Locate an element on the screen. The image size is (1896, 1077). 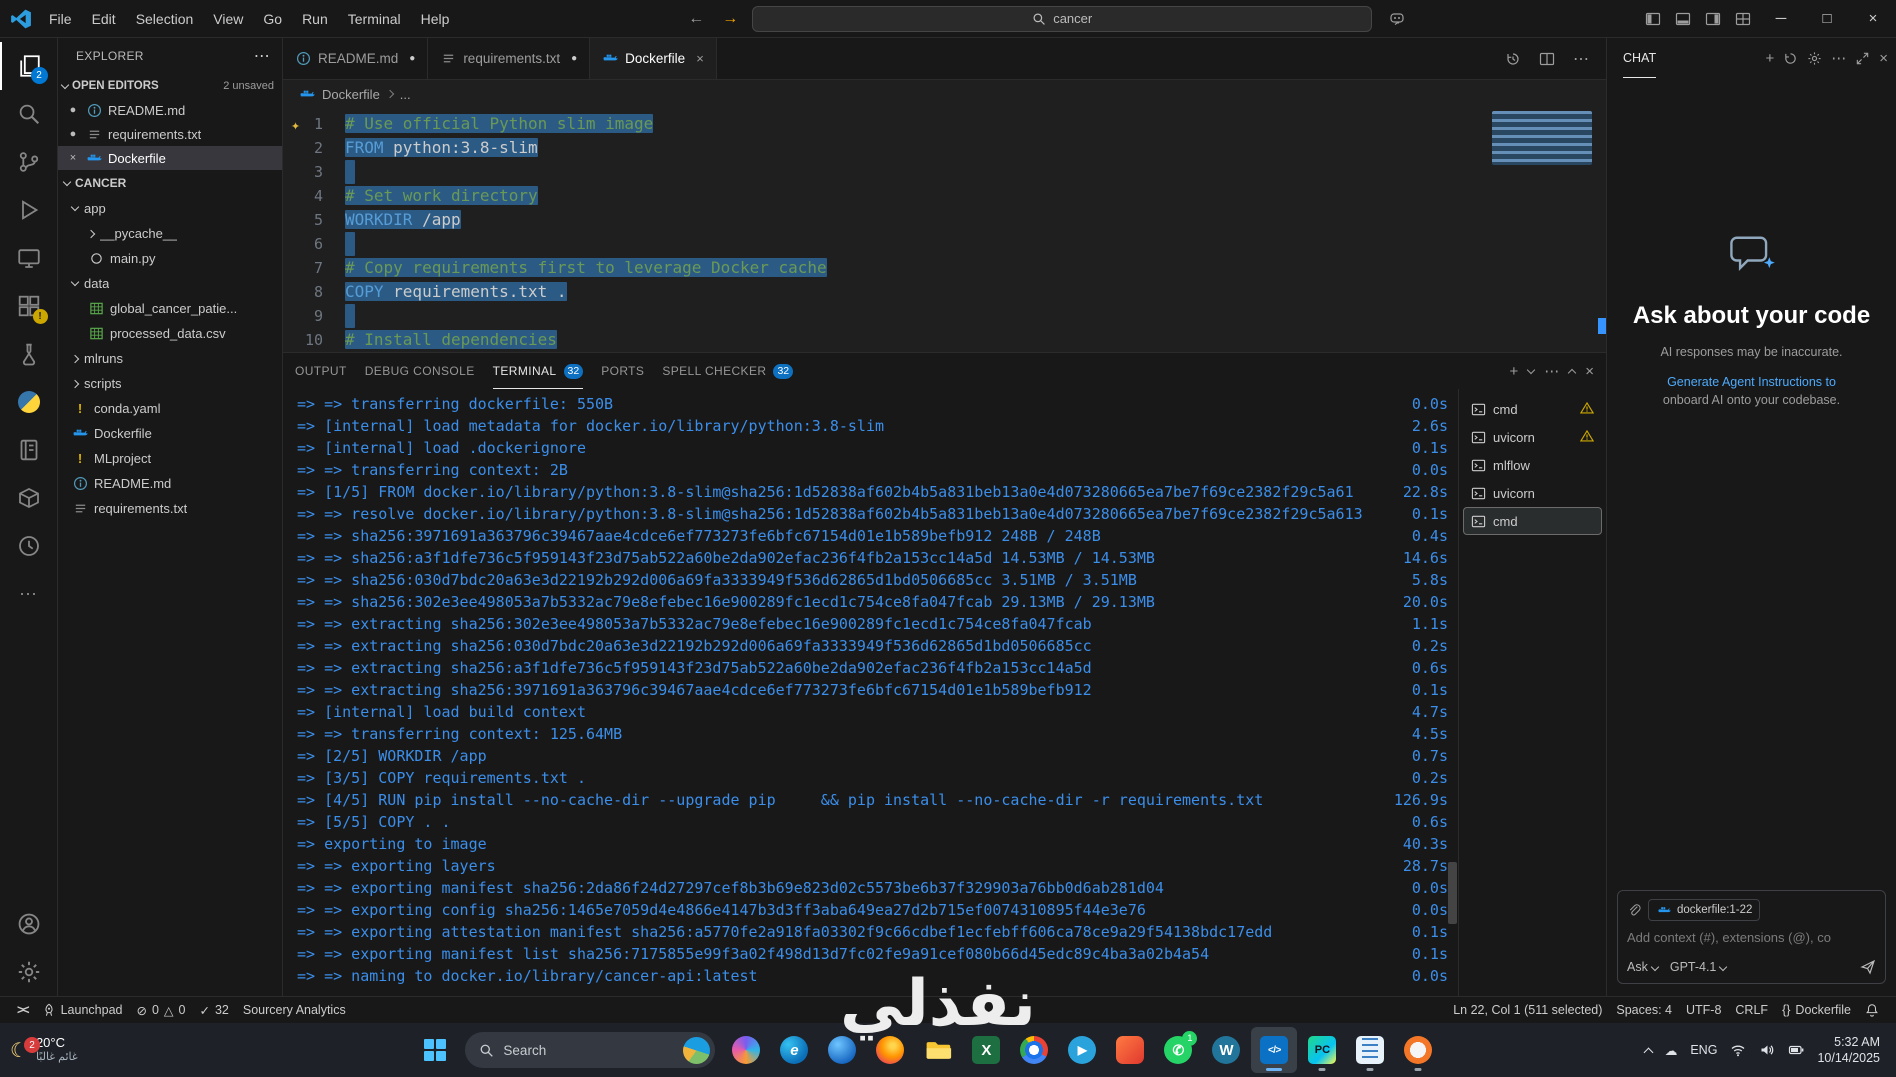
paperclip-icon is located at coordinates (1634, 910).